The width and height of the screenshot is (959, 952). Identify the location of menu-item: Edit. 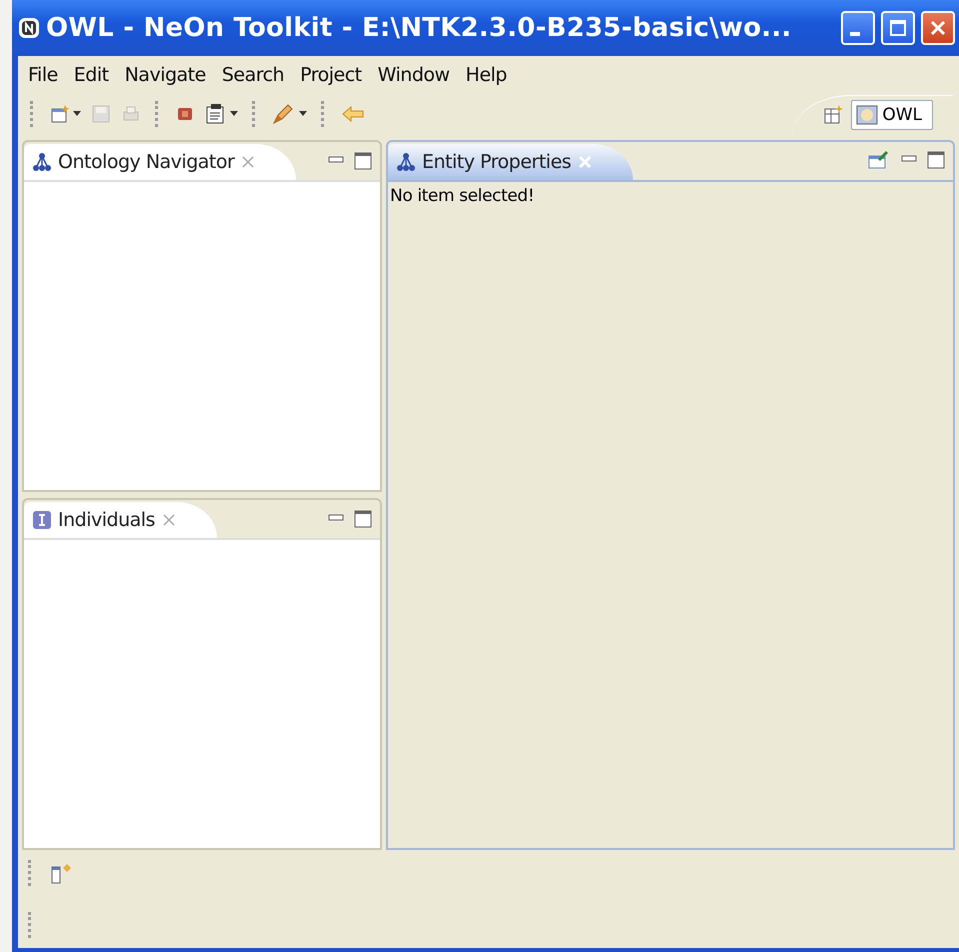
(91, 75).